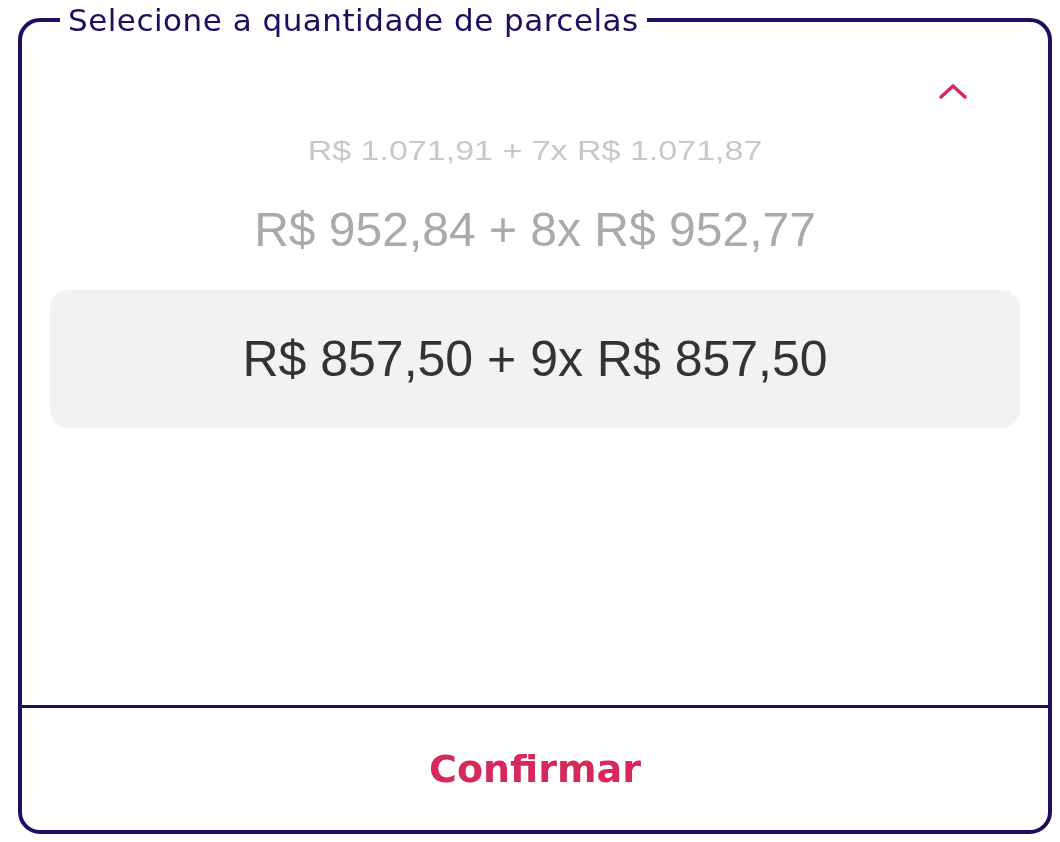 The image size is (1060, 842). Describe the element at coordinates (353, 20) in the screenshot. I see `dialog-title: Selecione a quantidade de parcelas` at that location.